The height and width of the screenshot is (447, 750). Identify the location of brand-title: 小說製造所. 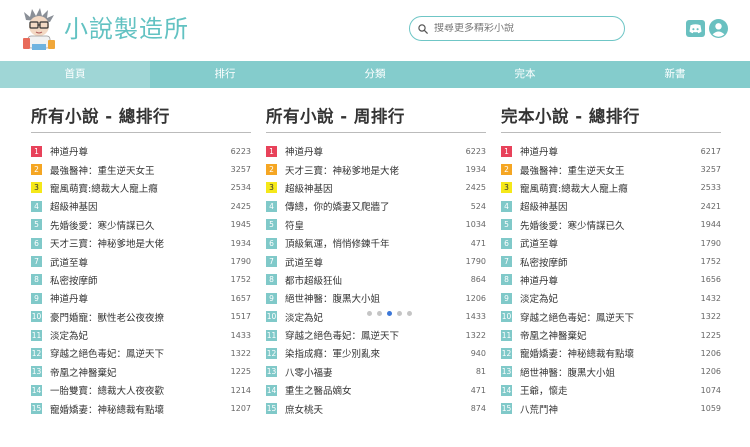
(126, 29).